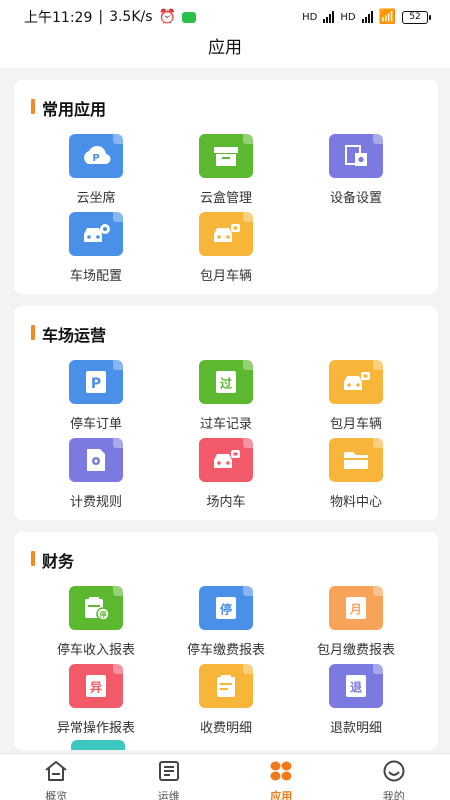  I want to click on partial-app-icon, so click(98, 745).